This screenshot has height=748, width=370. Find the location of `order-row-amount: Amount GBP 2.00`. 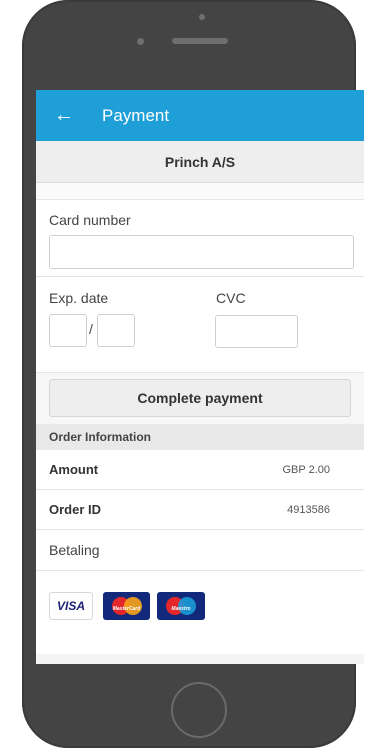

order-row-amount: Amount GBP 2.00 is located at coordinates (200, 470).